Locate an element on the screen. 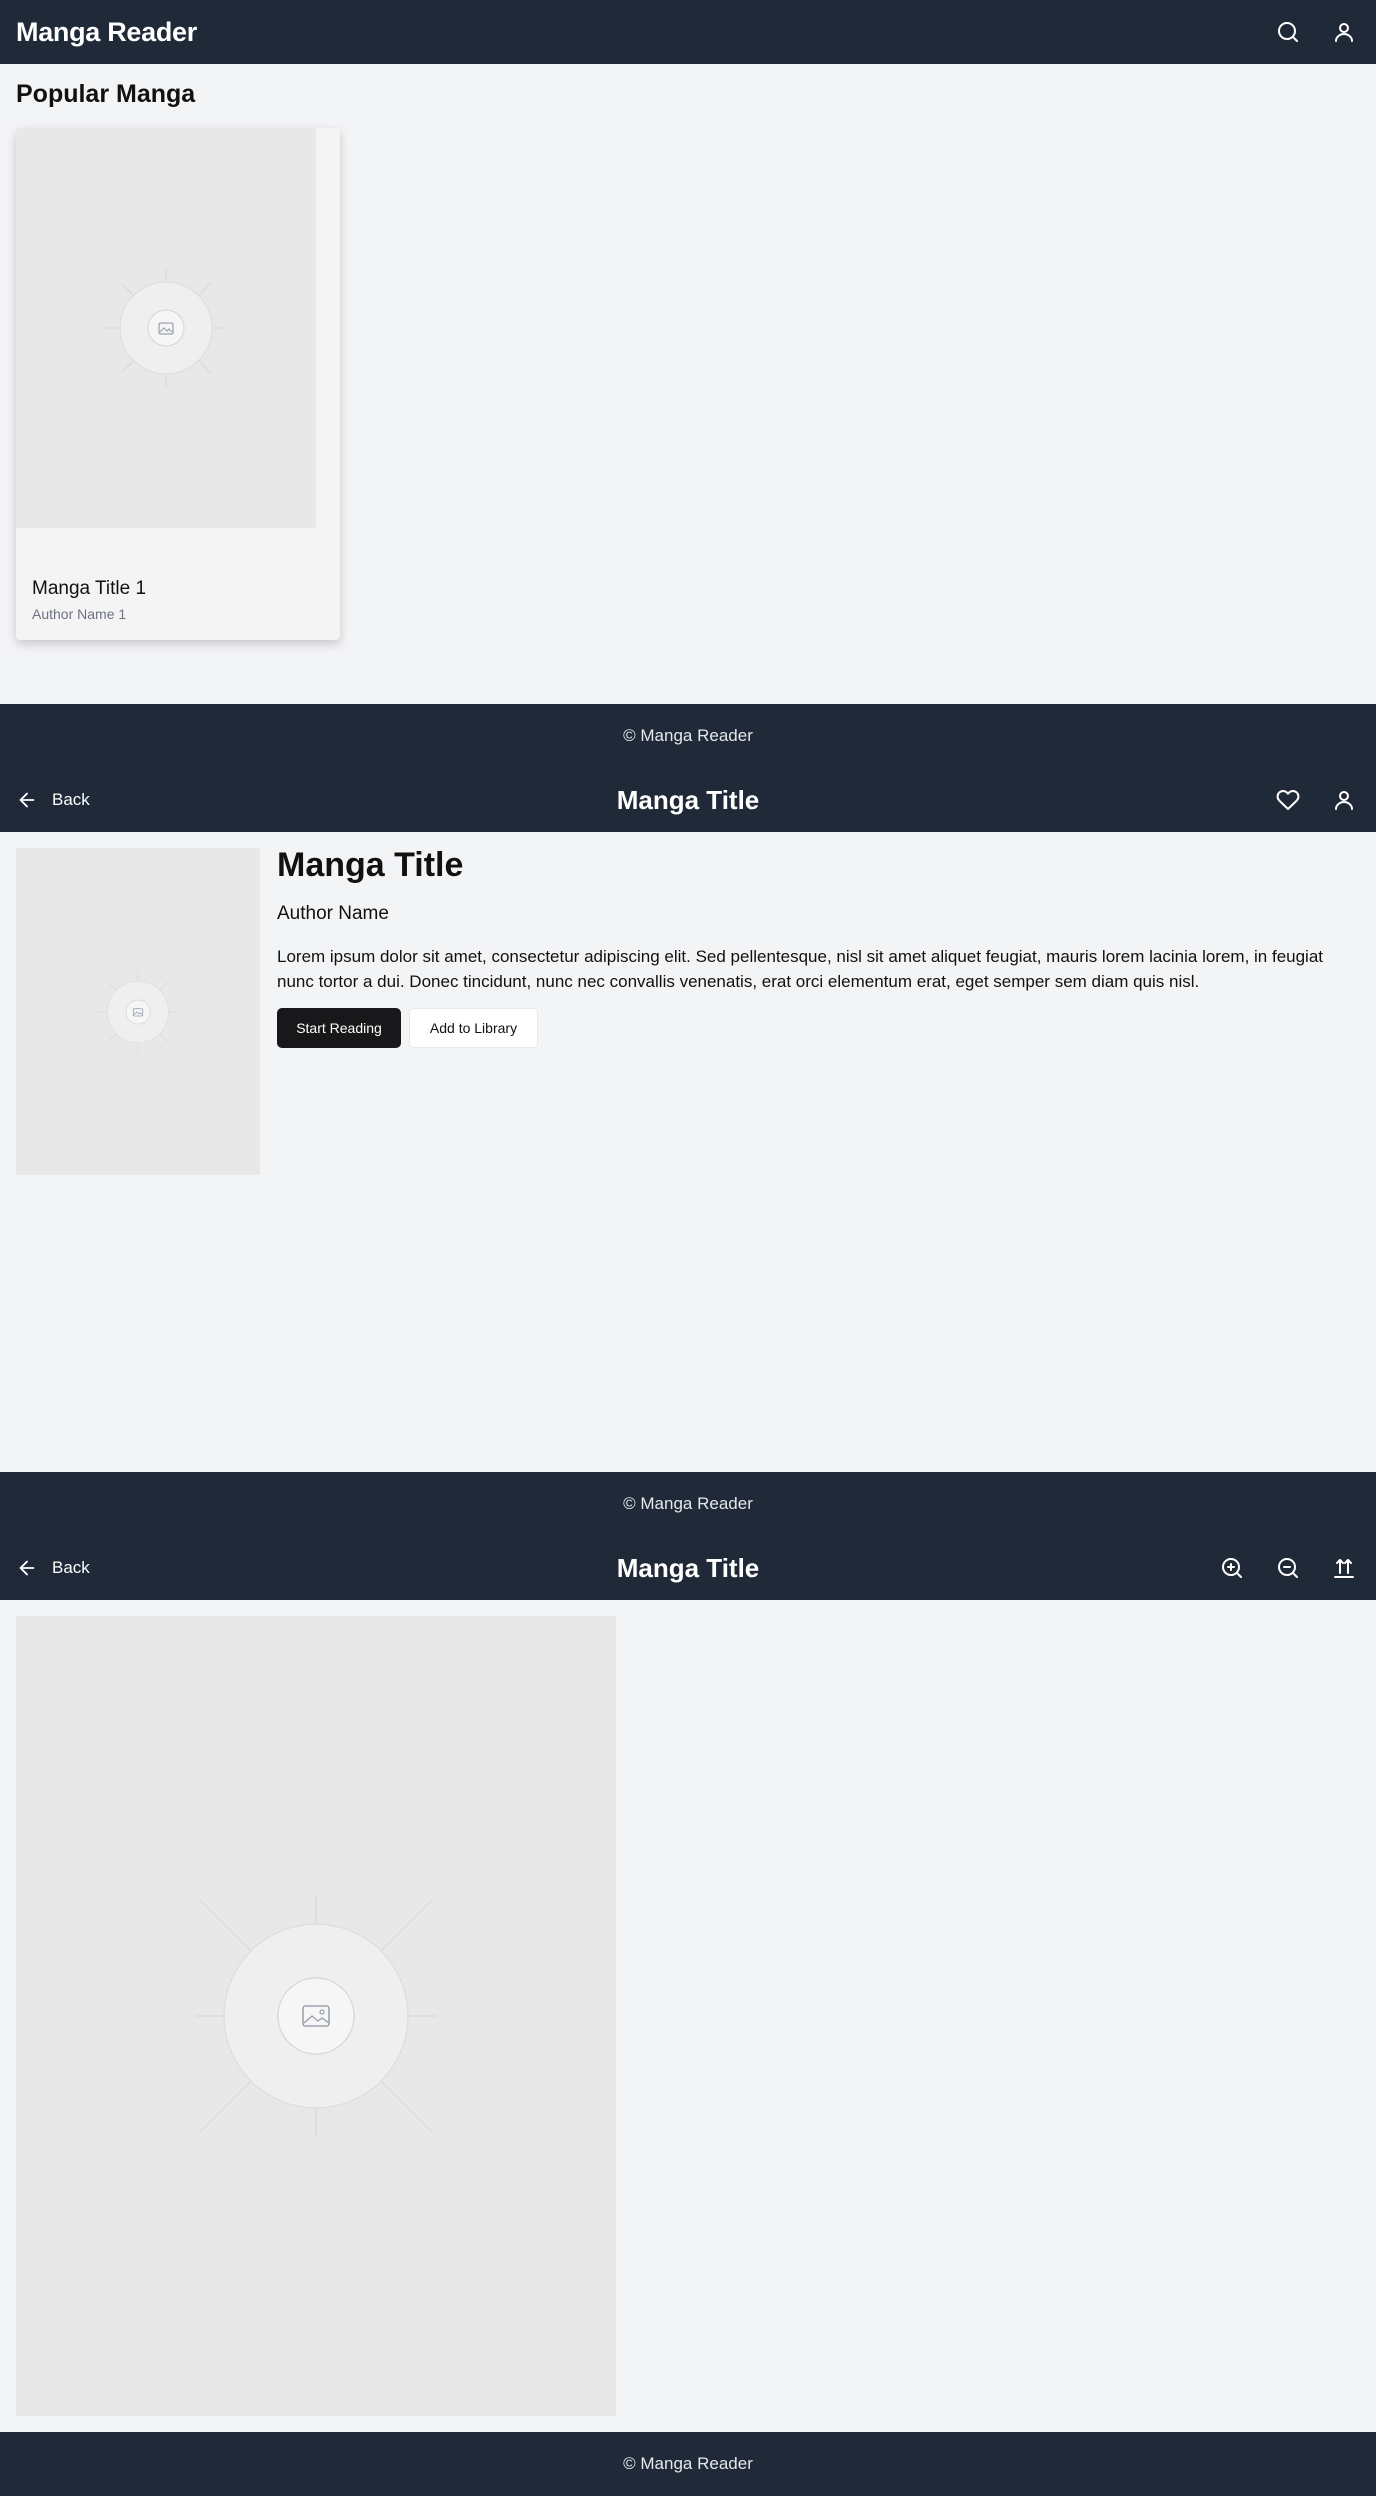 The width and height of the screenshot is (1376, 2496). detail-header-title: Manga Title is located at coordinates (688, 799).